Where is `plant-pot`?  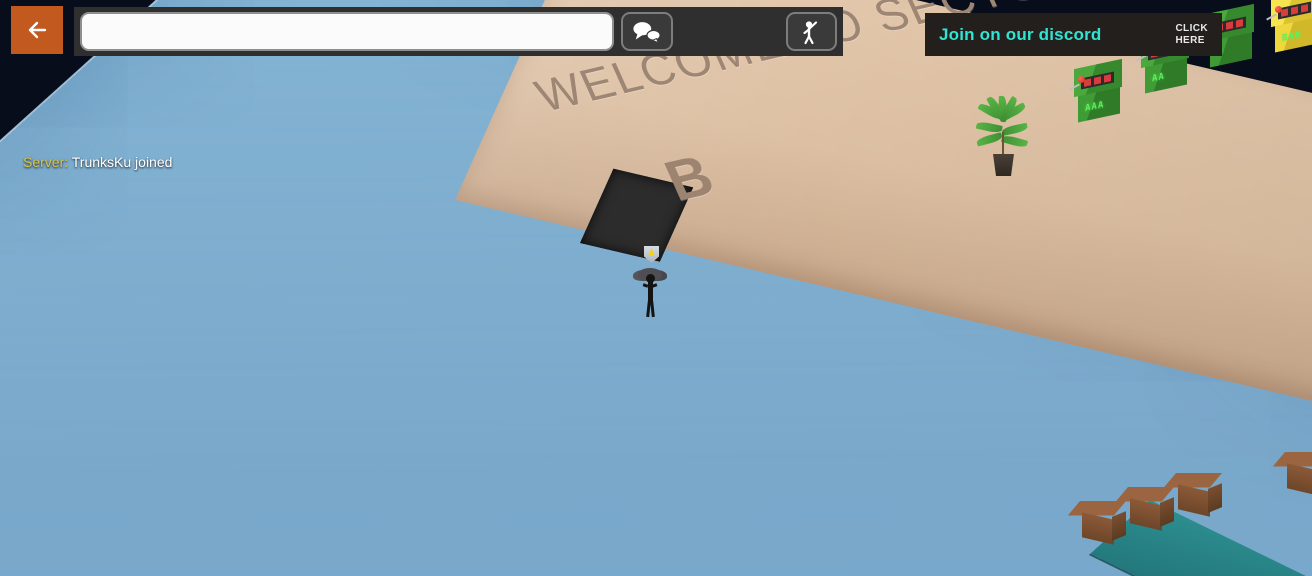
plant-pot is located at coordinates (1003, 165).